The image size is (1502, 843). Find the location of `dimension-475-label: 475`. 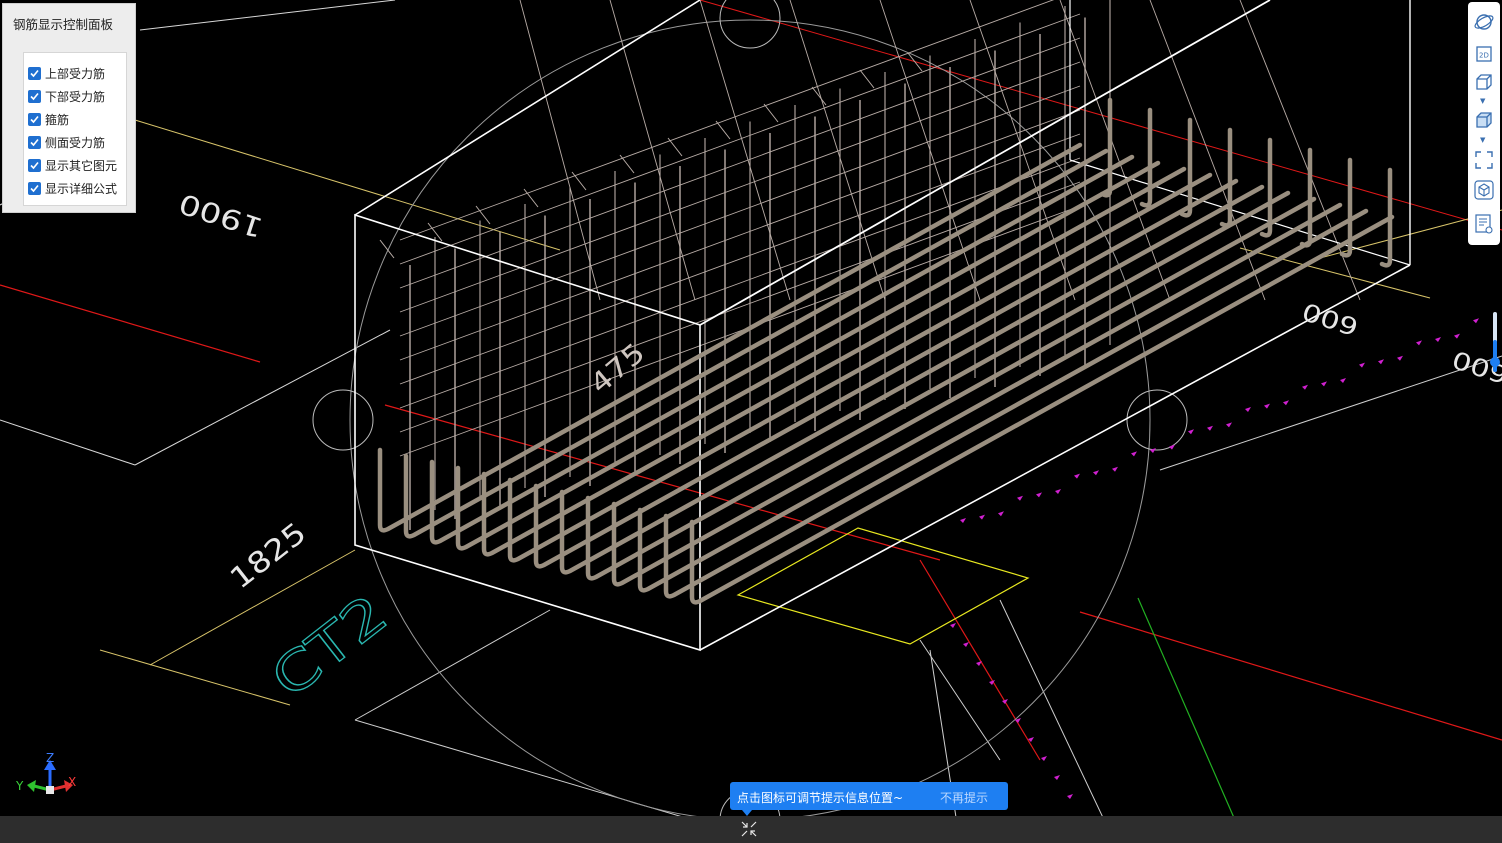

dimension-475-label: 475 is located at coordinates (617, 369).